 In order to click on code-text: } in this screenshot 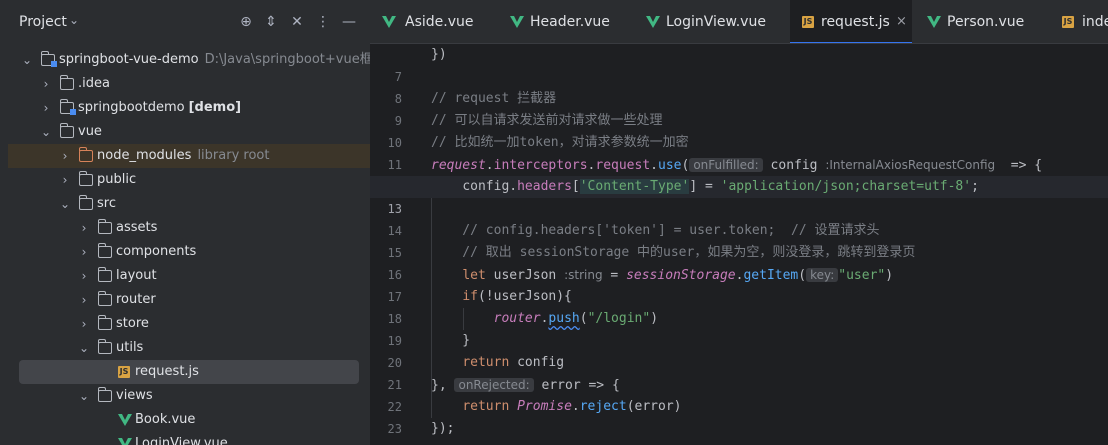, I will do `click(451, 340)`.